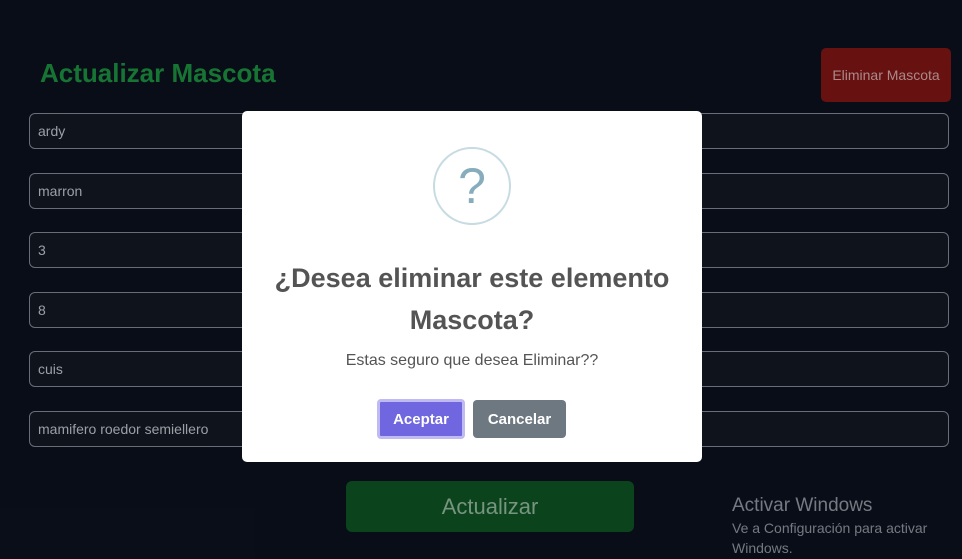 The image size is (962, 559). What do you see at coordinates (472, 186) in the screenshot?
I see `question-icon: ?` at bounding box center [472, 186].